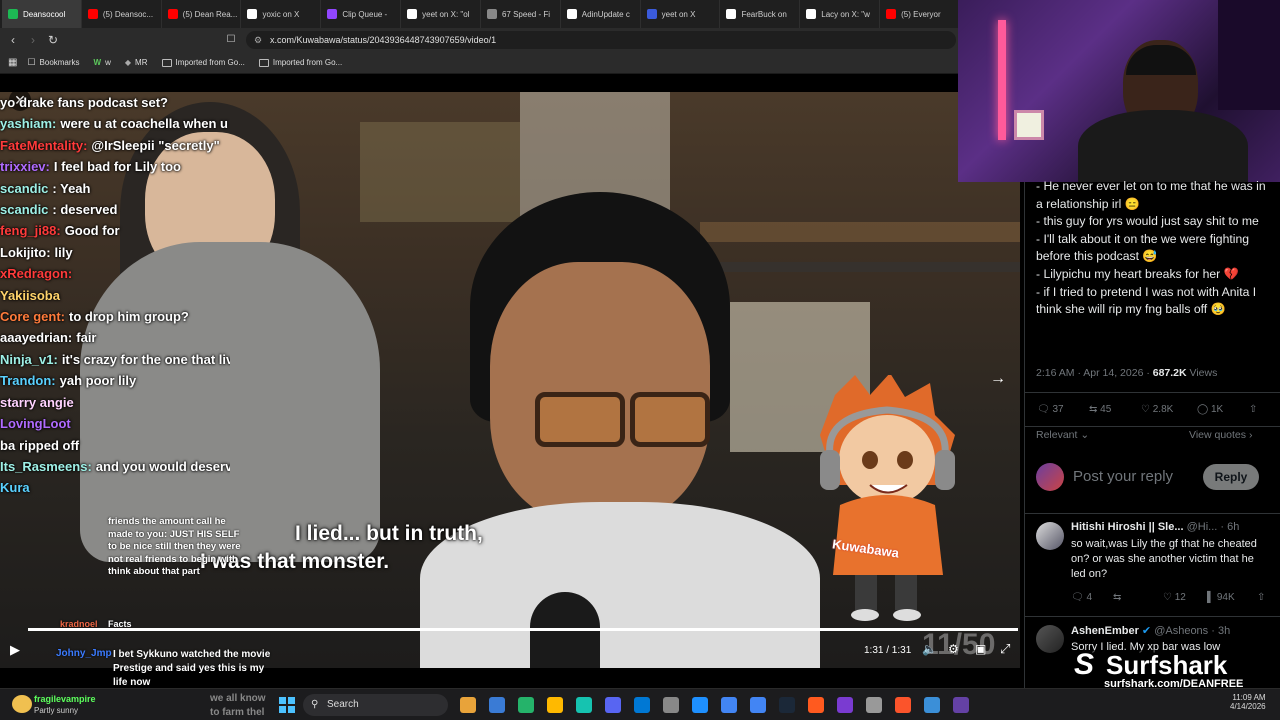  Describe the element at coordinates (361, 14) in the screenshot. I see `browser-tab: Clip Queue -` at that location.